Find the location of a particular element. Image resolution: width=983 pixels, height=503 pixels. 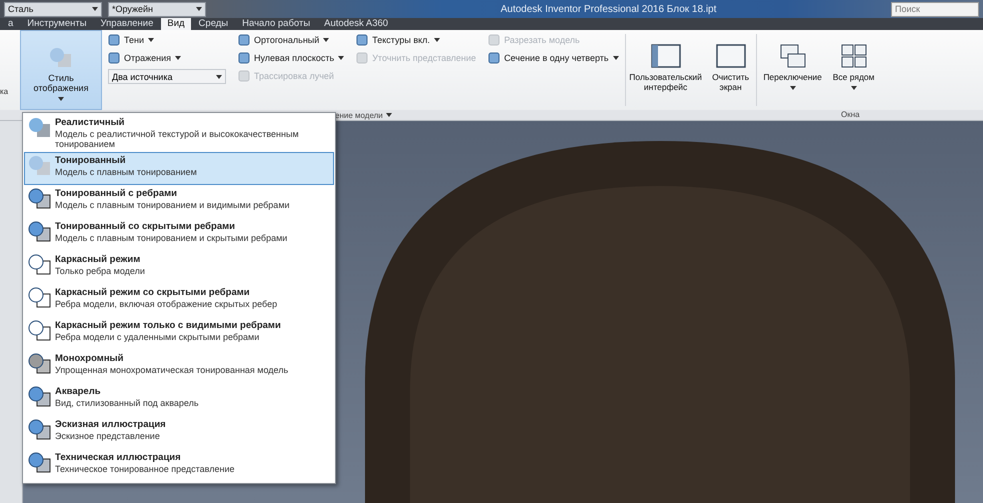

ribbon-label: ка is located at coordinates (5, 92).